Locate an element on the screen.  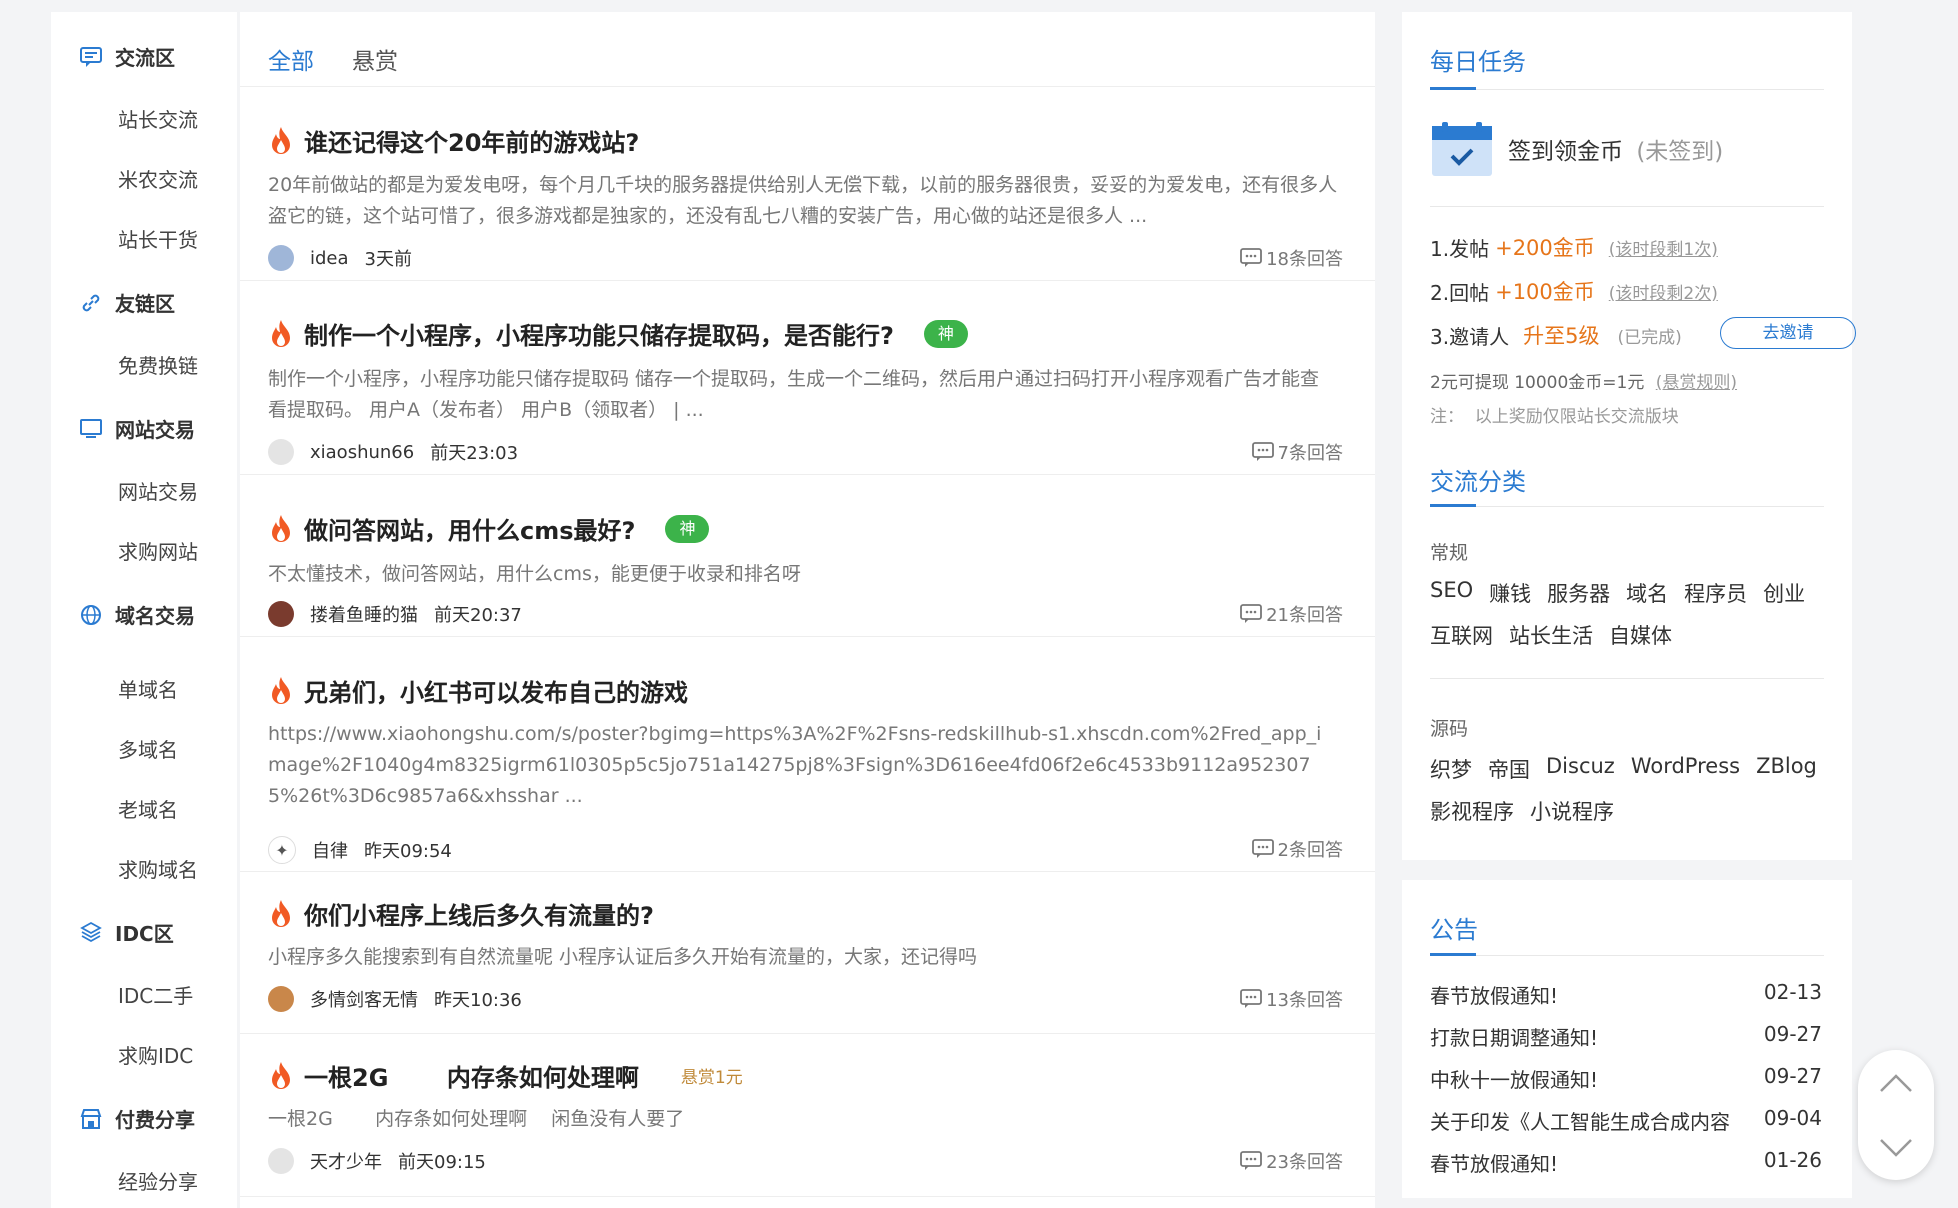
daily-title: 每日任务 is located at coordinates (1478, 62).